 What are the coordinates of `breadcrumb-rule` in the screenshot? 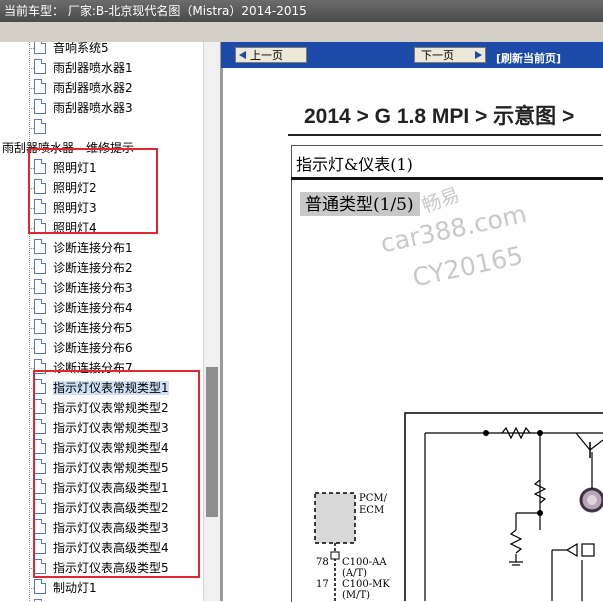 It's located at (444, 135).